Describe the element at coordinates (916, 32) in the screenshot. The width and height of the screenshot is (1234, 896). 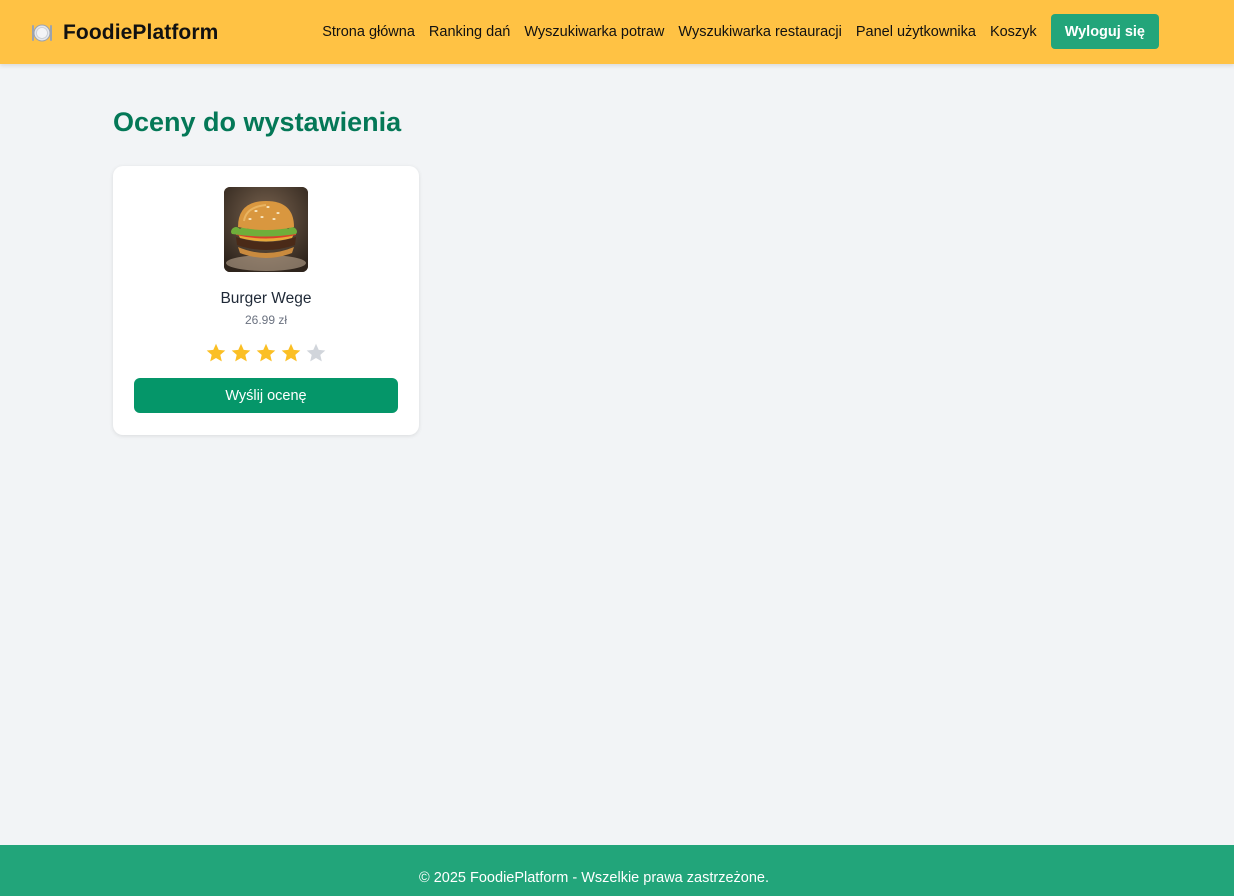
I see `nav-link-user-panel: Panel użytkownika` at that location.